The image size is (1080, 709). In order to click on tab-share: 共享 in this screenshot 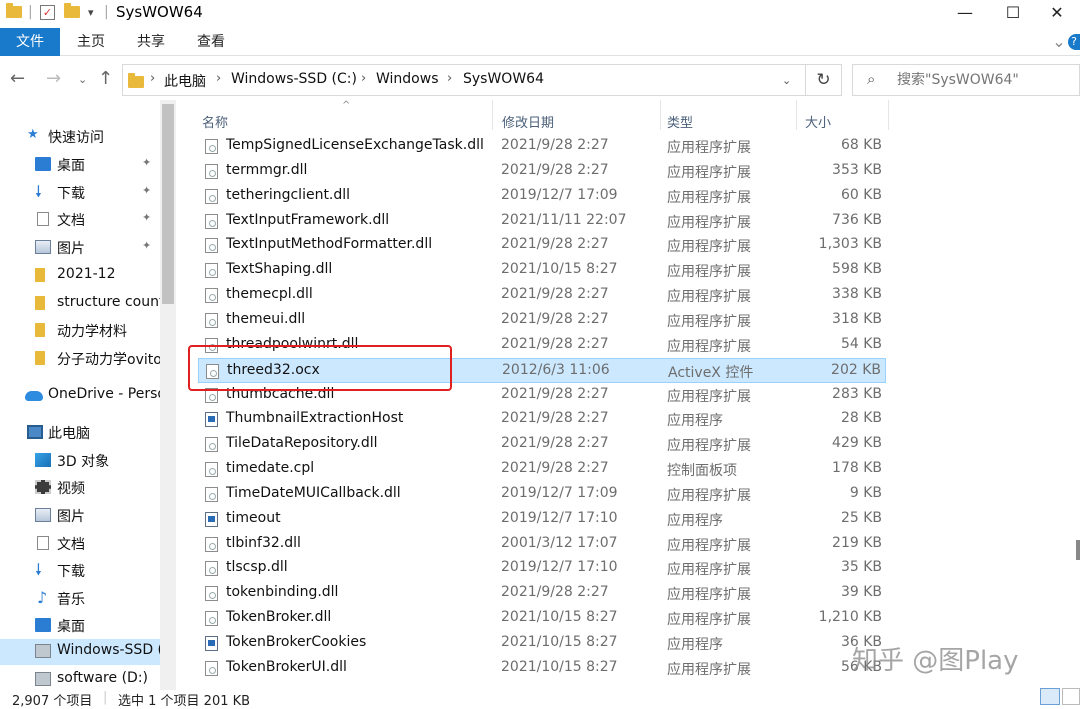, I will do `click(151, 42)`.